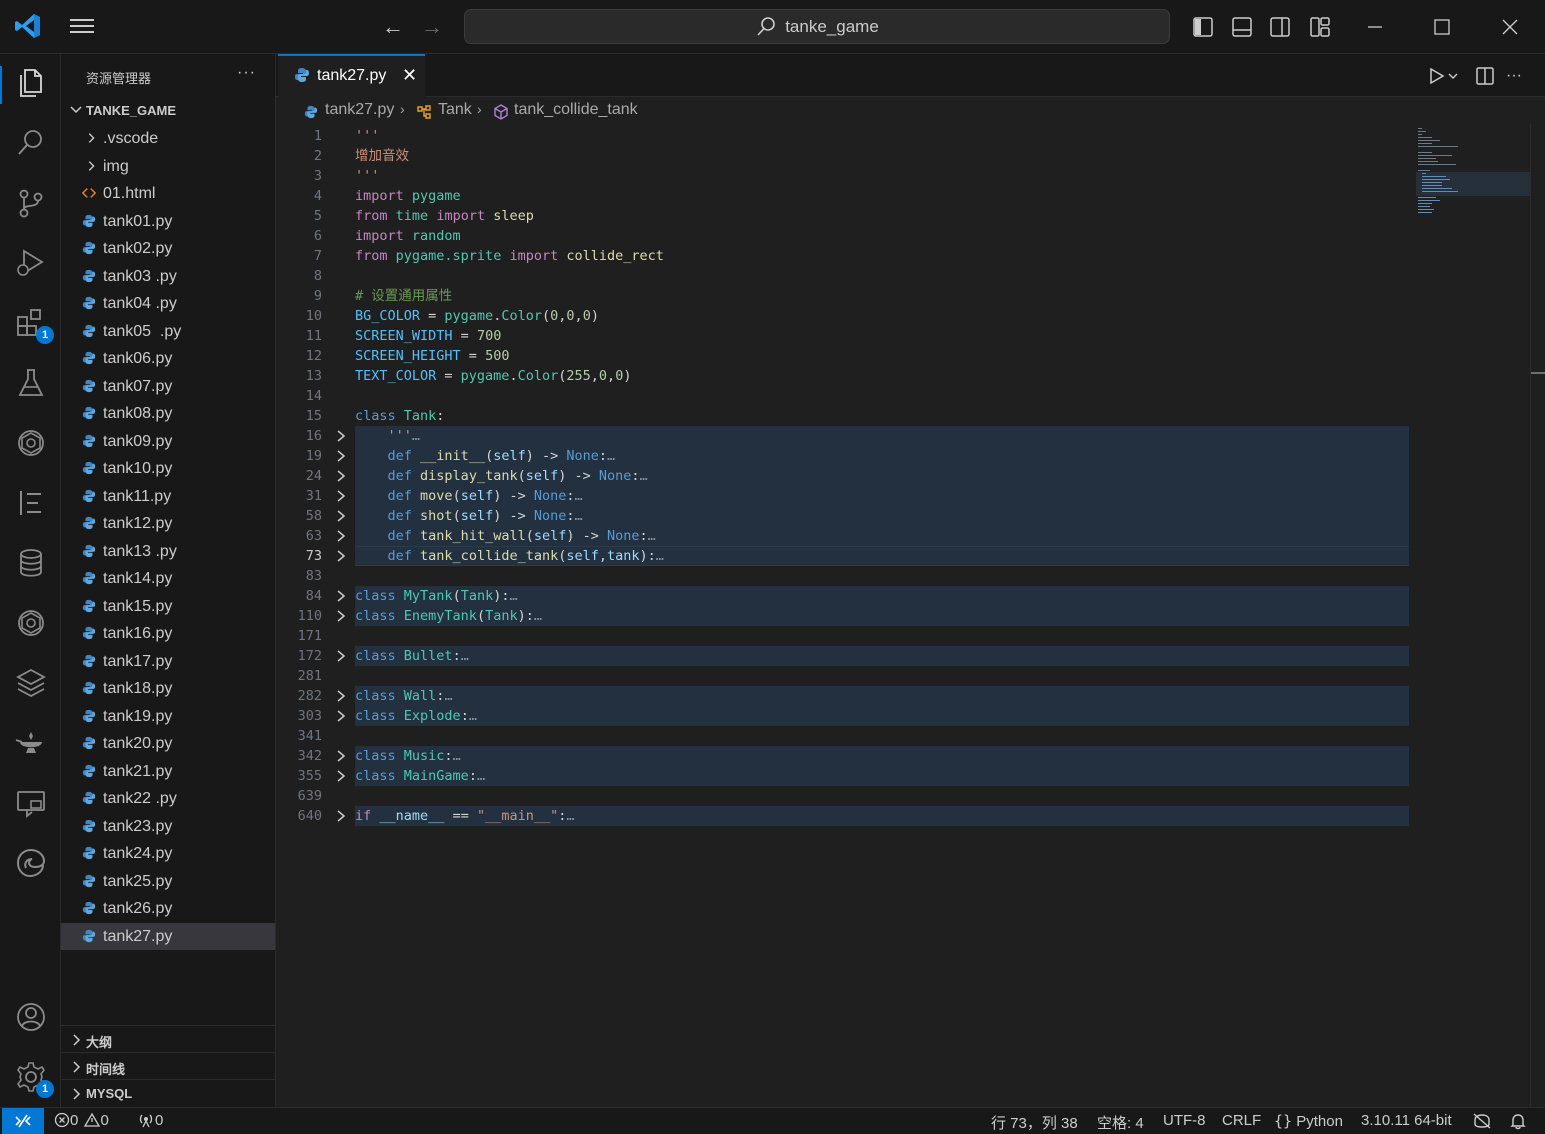  What do you see at coordinates (1437, 76) in the screenshot?
I see `run-python-file-icon` at bounding box center [1437, 76].